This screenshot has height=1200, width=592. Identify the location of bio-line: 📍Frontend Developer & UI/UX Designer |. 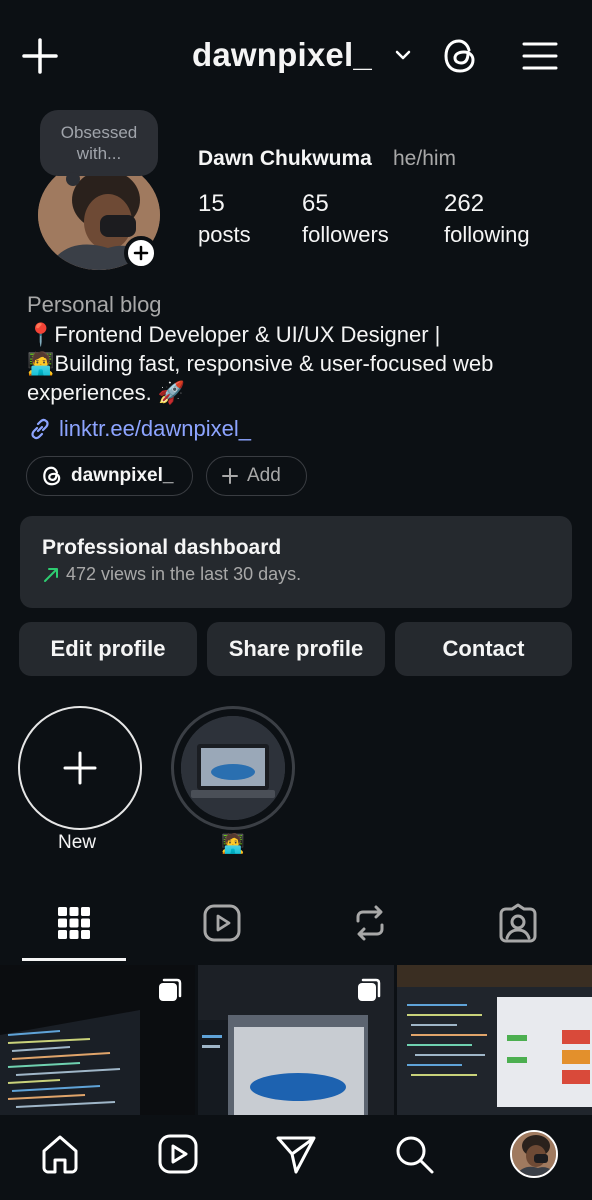
(234, 334).